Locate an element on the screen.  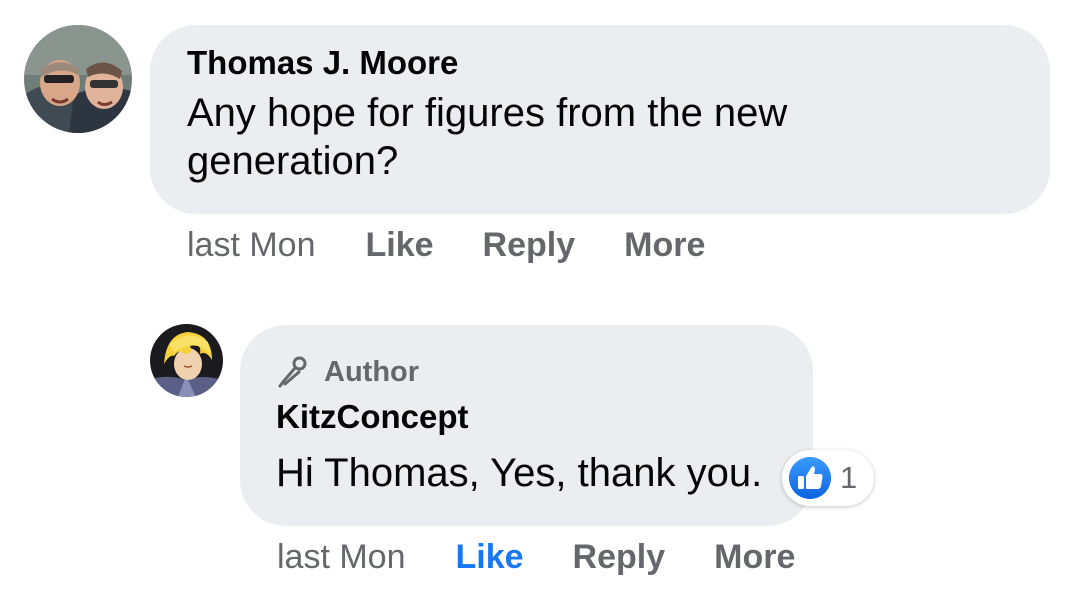
reaction-summary: 1 is located at coordinates (828, 478).